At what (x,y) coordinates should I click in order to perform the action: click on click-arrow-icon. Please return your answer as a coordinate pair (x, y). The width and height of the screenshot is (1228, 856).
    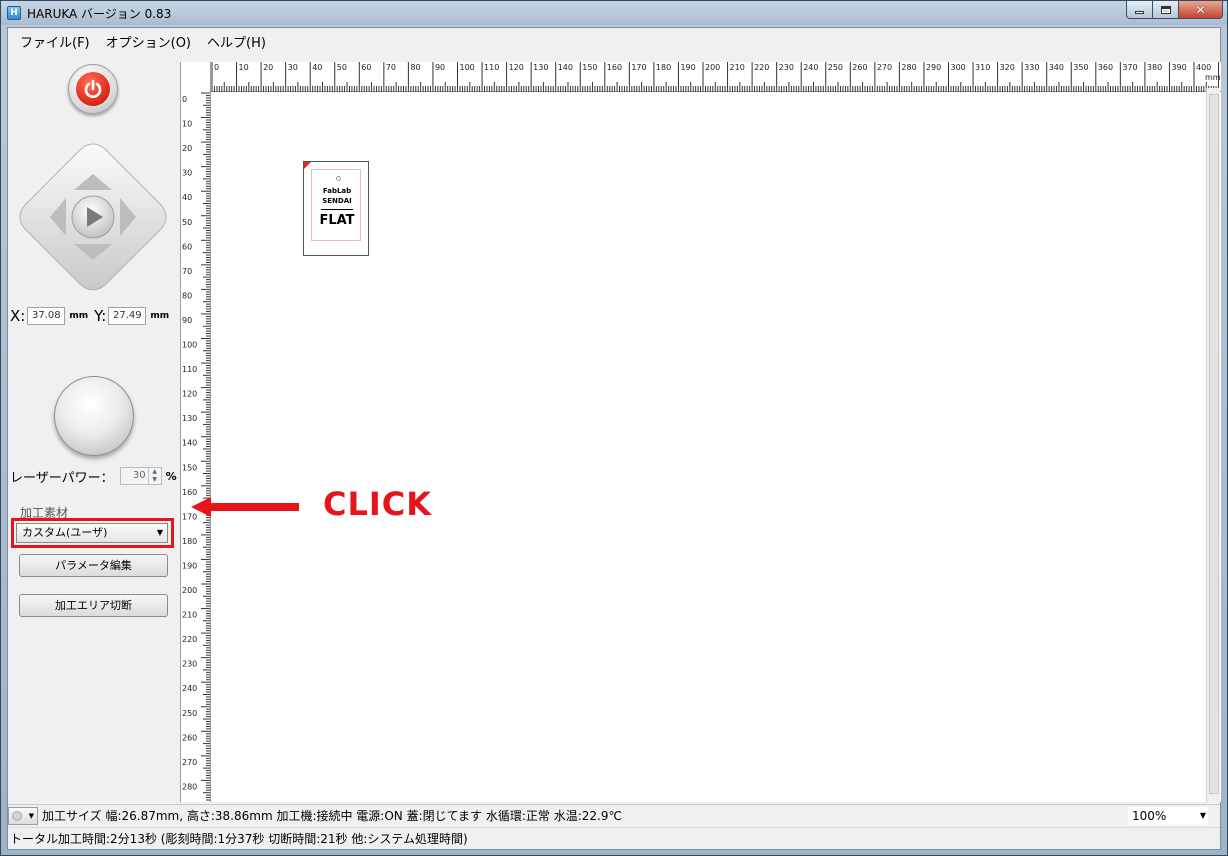
    Looking at the image, I should click on (245, 507).